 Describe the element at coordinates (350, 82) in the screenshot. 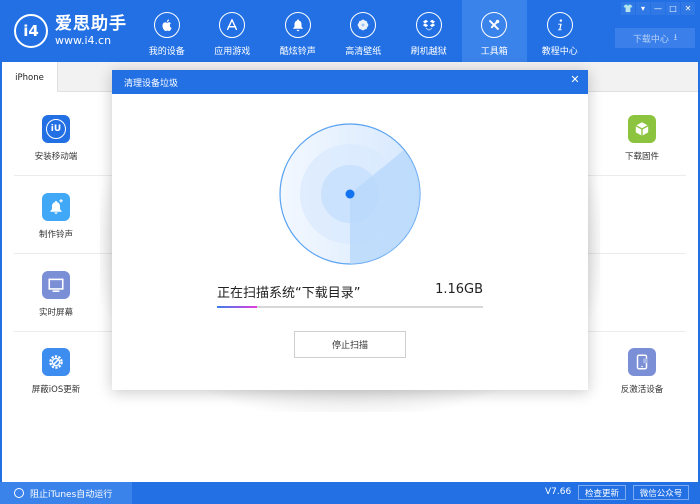

I see `dialog-header: 清理设备垃圾 ✕` at that location.